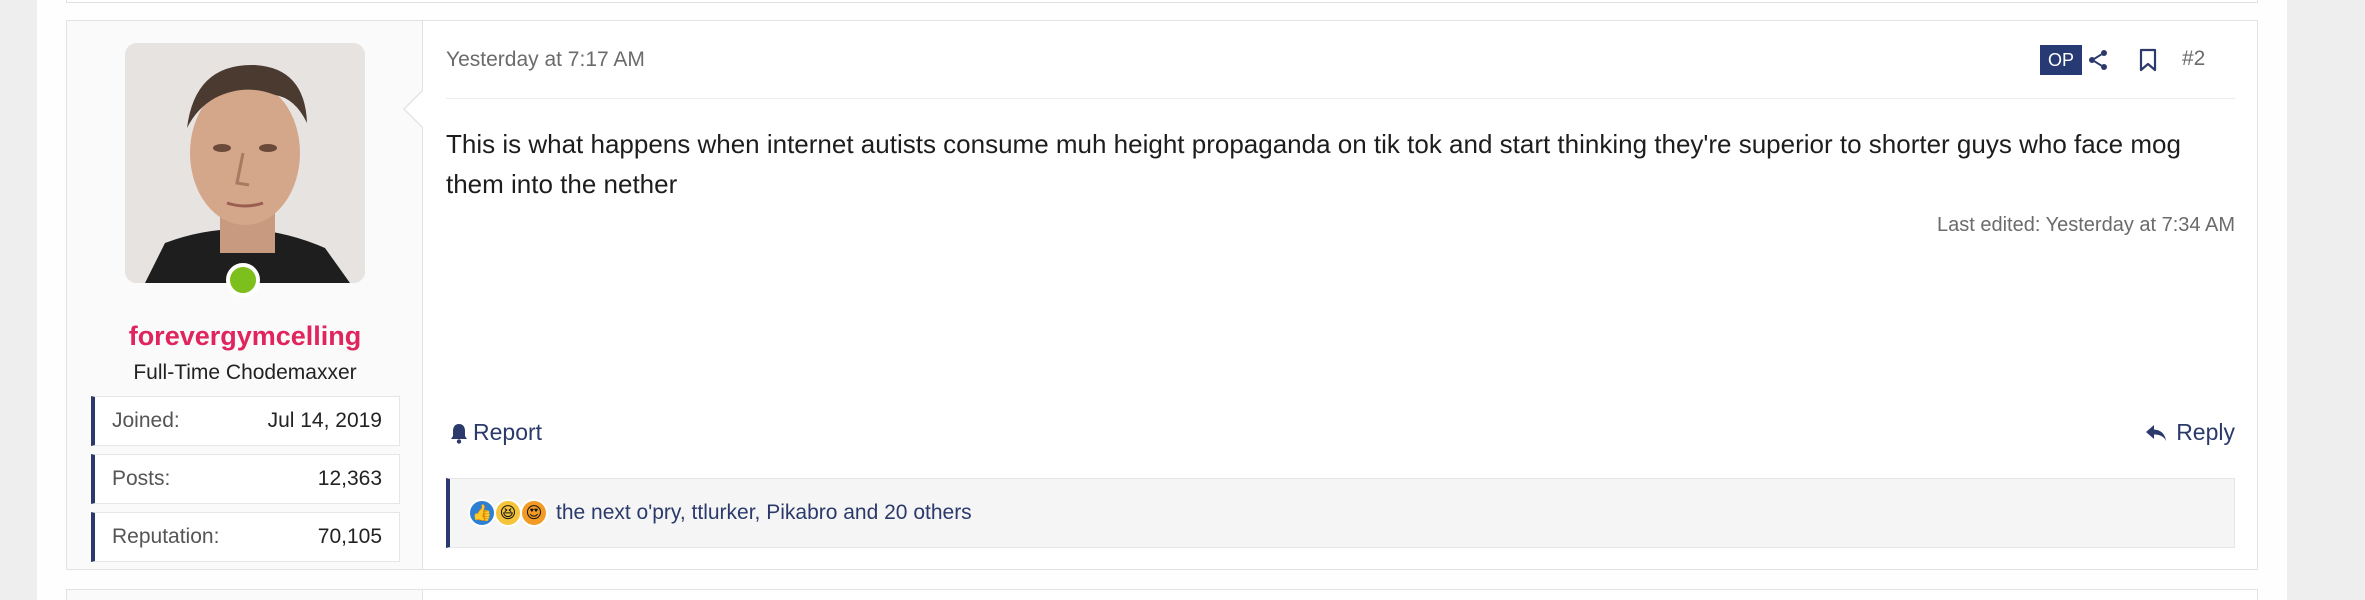  Describe the element at coordinates (482, 513) in the screenshot. I see `like-icon: 👍` at that location.